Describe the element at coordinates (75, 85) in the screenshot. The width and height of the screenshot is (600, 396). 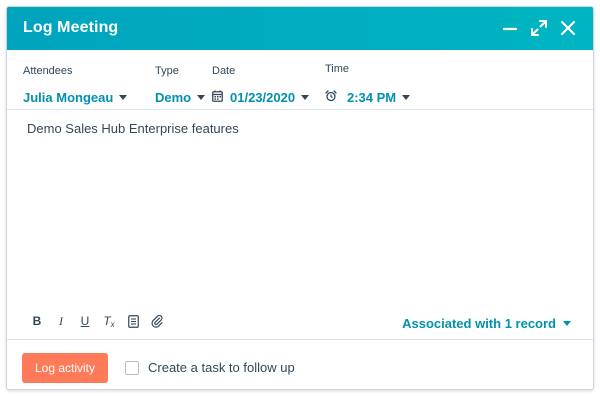
I see `attendees-field: Attendees Julia Mongeau` at that location.